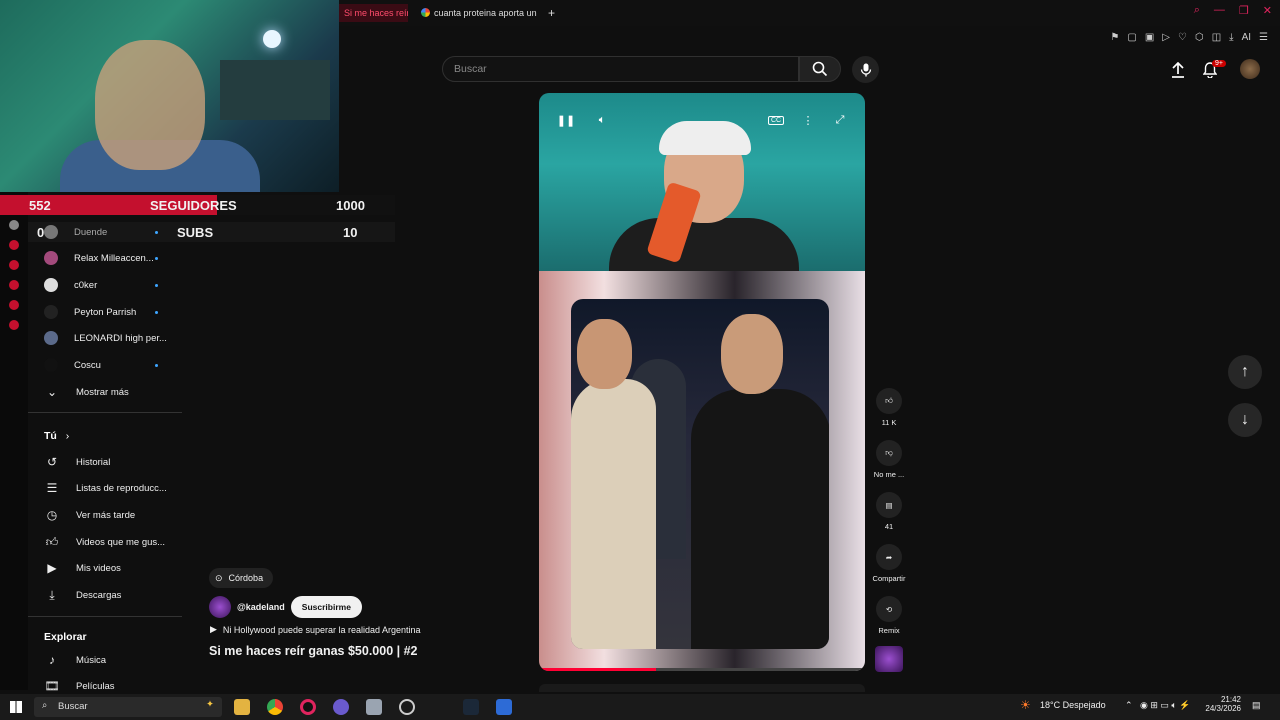 The image size is (1280, 720). Describe the element at coordinates (374, 707) in the screenshot. I see `notepad-icon` at that location.